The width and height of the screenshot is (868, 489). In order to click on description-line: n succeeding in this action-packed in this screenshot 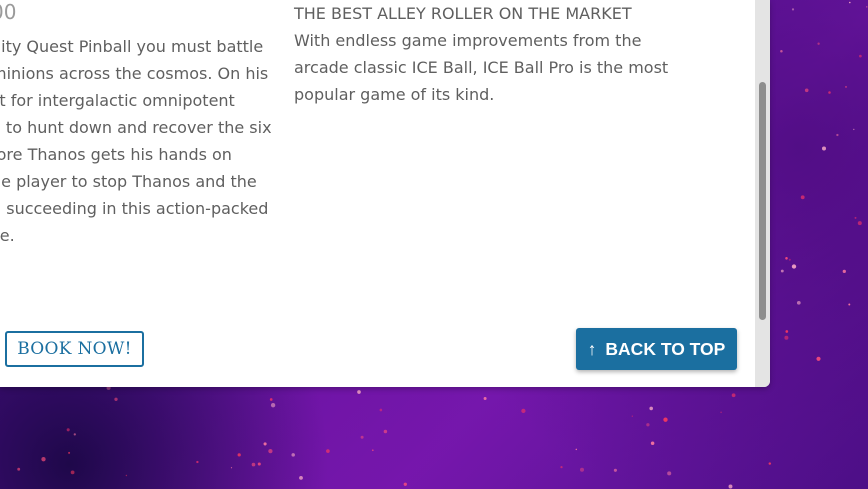, I will do `click(134, 208)`.